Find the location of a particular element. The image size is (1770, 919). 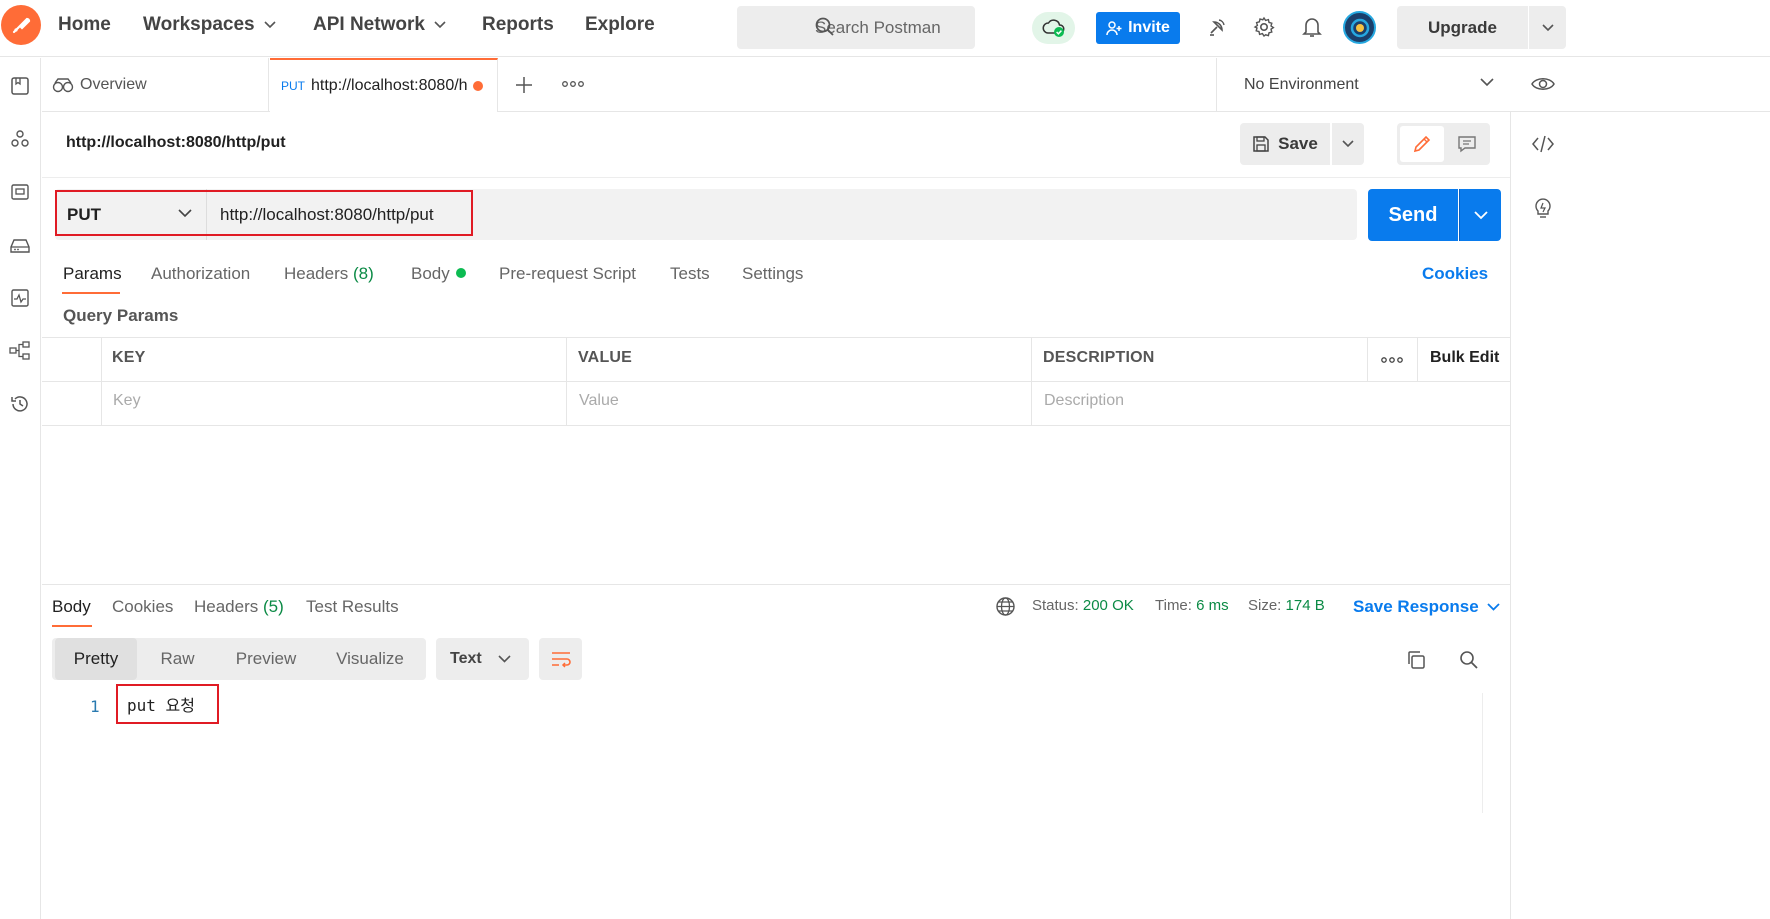

apis-icon is located at coordinates (20, 139).